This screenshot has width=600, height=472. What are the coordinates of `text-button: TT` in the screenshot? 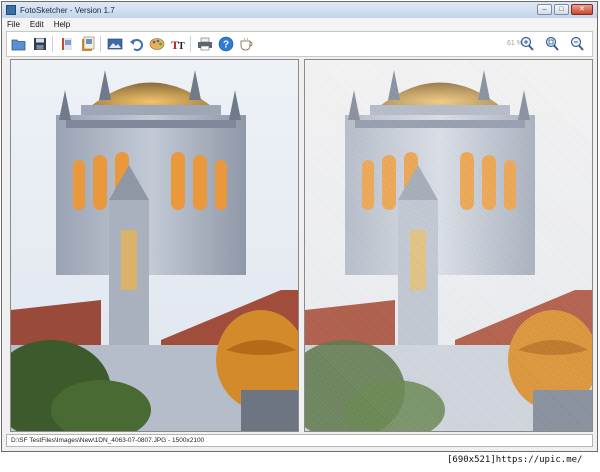 It's located at (178, 44).